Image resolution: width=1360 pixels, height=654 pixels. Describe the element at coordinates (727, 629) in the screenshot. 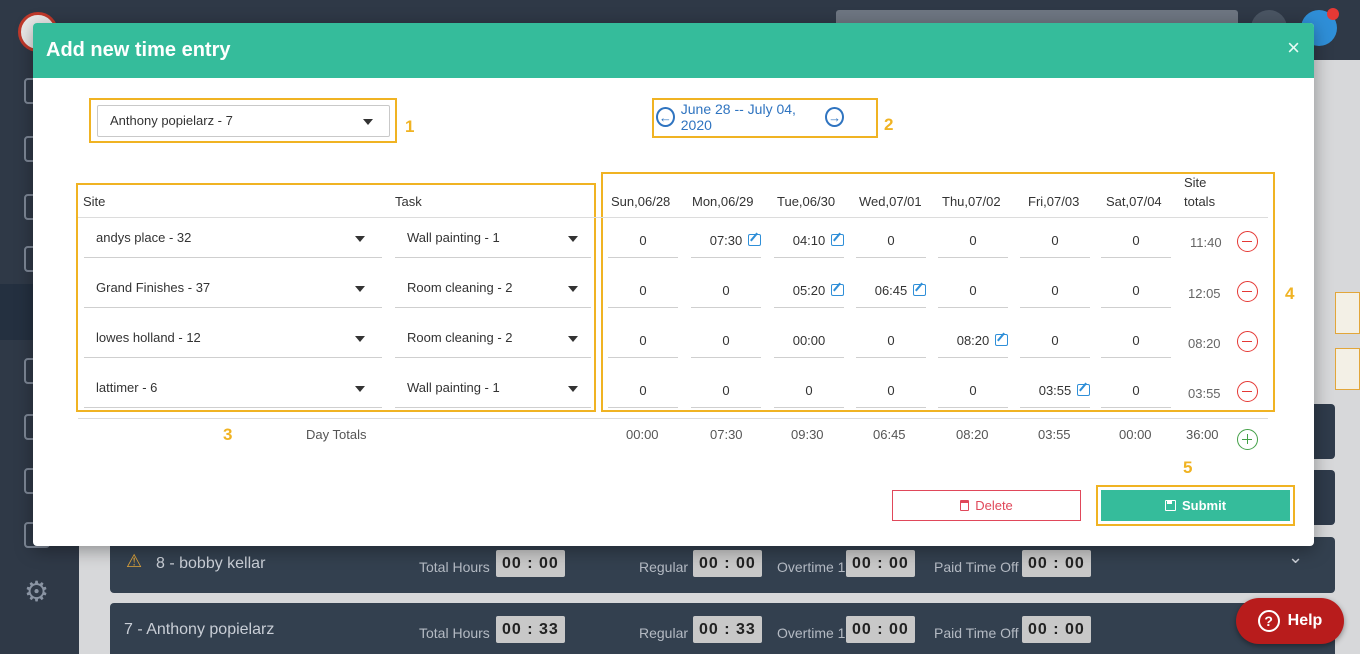

I see `regular-value: 00 : 33` at that location.